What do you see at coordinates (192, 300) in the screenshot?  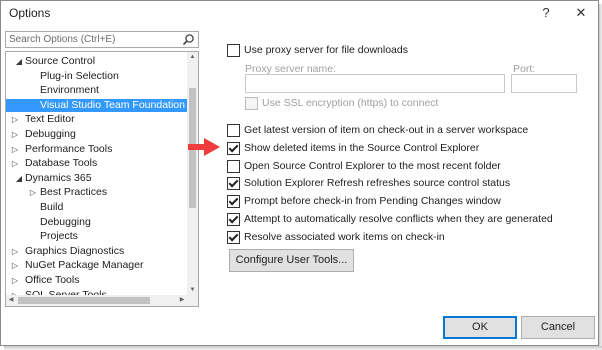 I see `scrollbar-corner` at bounding box center [192, 300].